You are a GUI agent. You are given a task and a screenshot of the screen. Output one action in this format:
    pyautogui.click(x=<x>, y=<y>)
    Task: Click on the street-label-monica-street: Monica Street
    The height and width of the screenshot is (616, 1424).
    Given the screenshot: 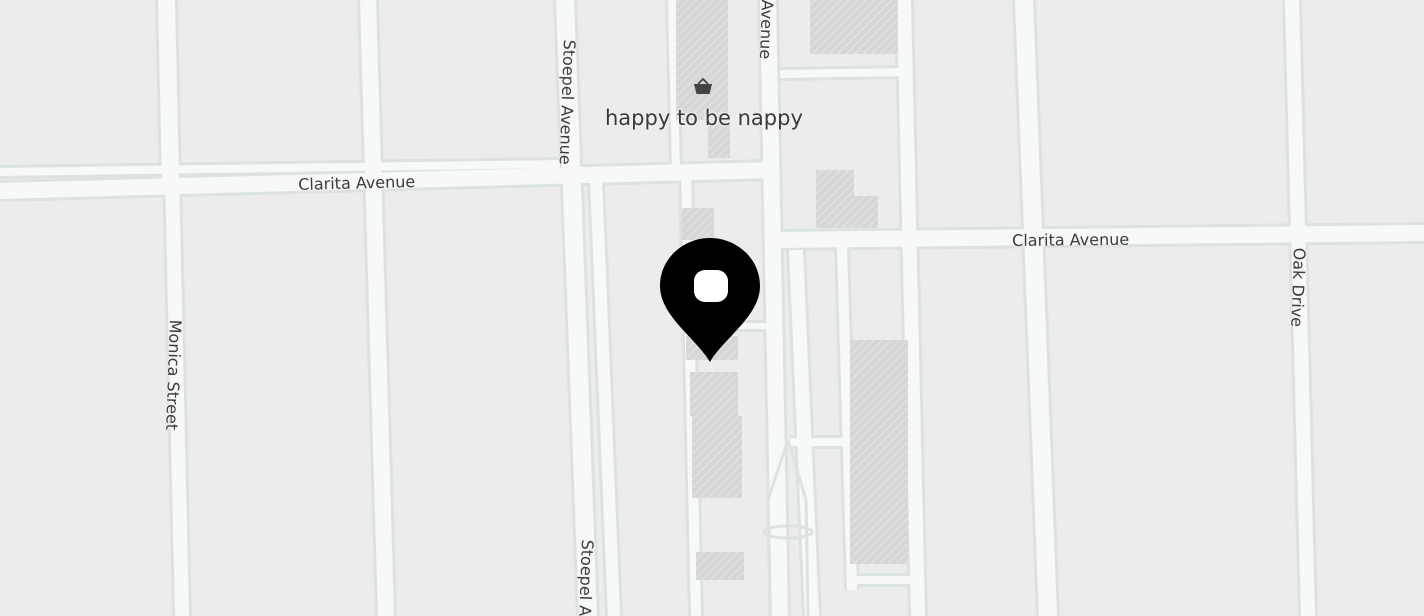 What is the action you would take?
    pyautogui.click(x=173, y=375)
    